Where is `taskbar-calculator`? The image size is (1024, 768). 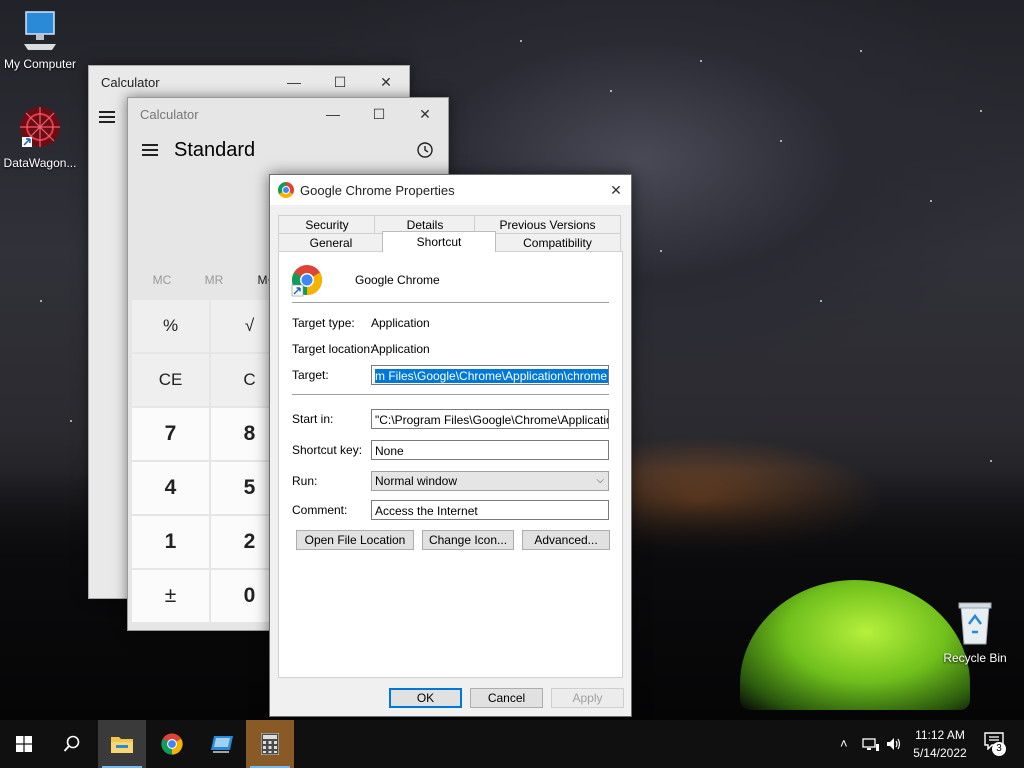
taskbar-calculator is located at coordinates (270, 744).